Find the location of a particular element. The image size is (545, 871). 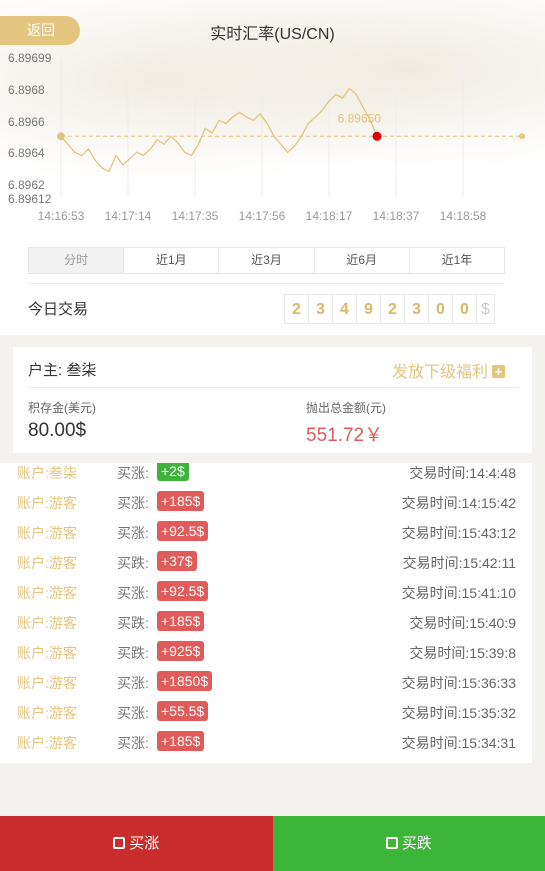

y-tick-label: 6.8966 is located at coordinates (26, 122).